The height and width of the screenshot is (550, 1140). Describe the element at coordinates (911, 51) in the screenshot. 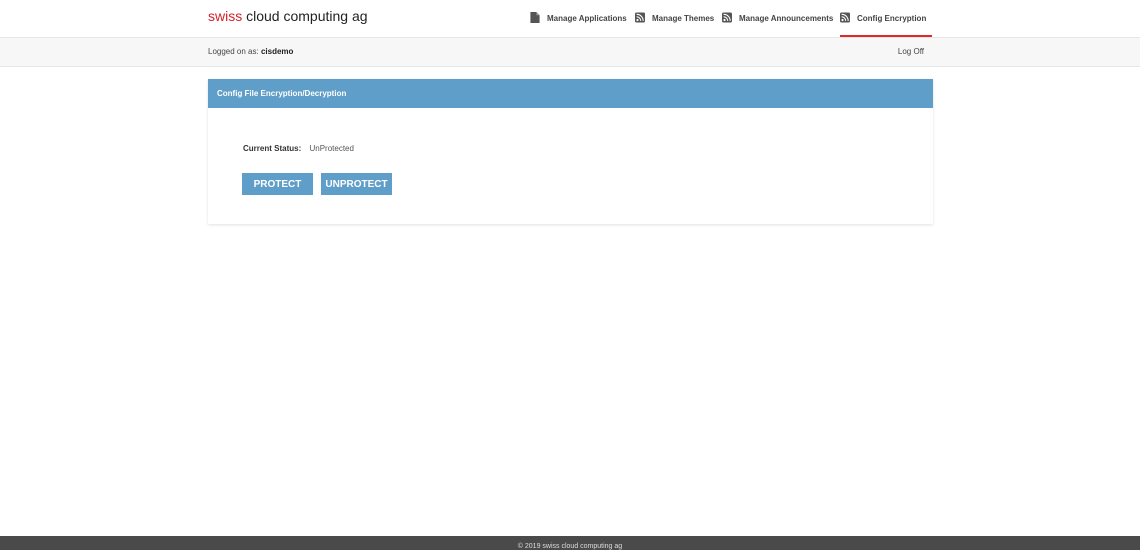

I see `log-off-link: Log Off` at that location.